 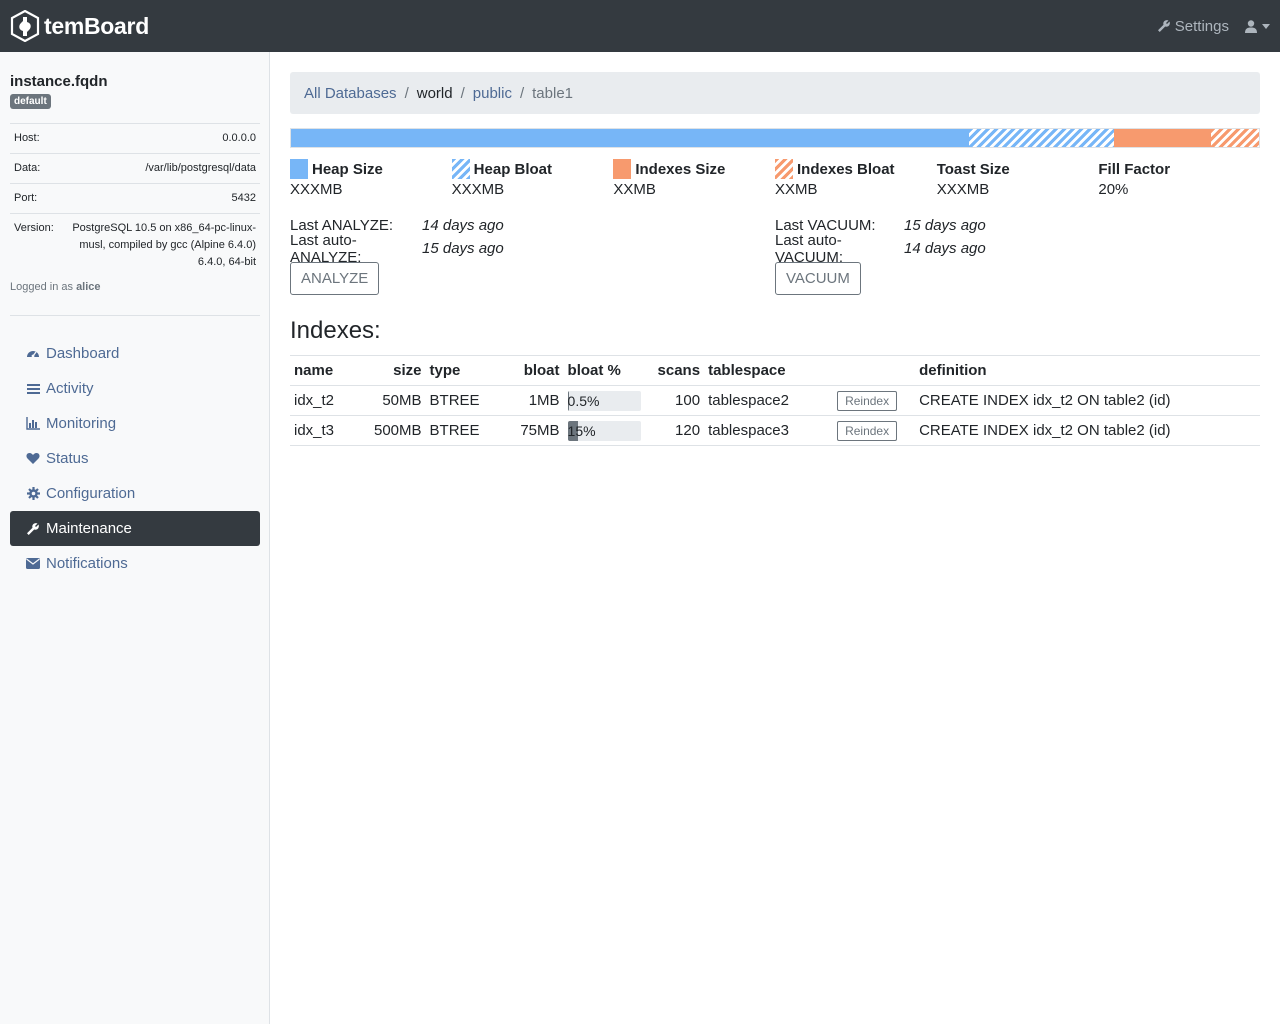 I want to click on legend-title: Indexes Bloat, so click(x=846, y=169).